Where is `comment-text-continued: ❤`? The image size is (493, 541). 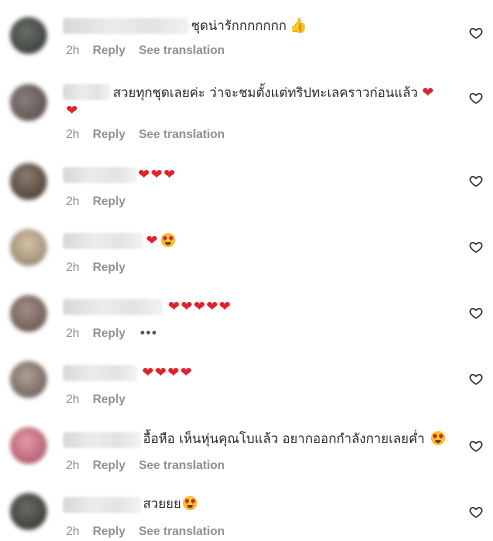
comment-text-continued: ❤ is located at coordinates (72, 110).